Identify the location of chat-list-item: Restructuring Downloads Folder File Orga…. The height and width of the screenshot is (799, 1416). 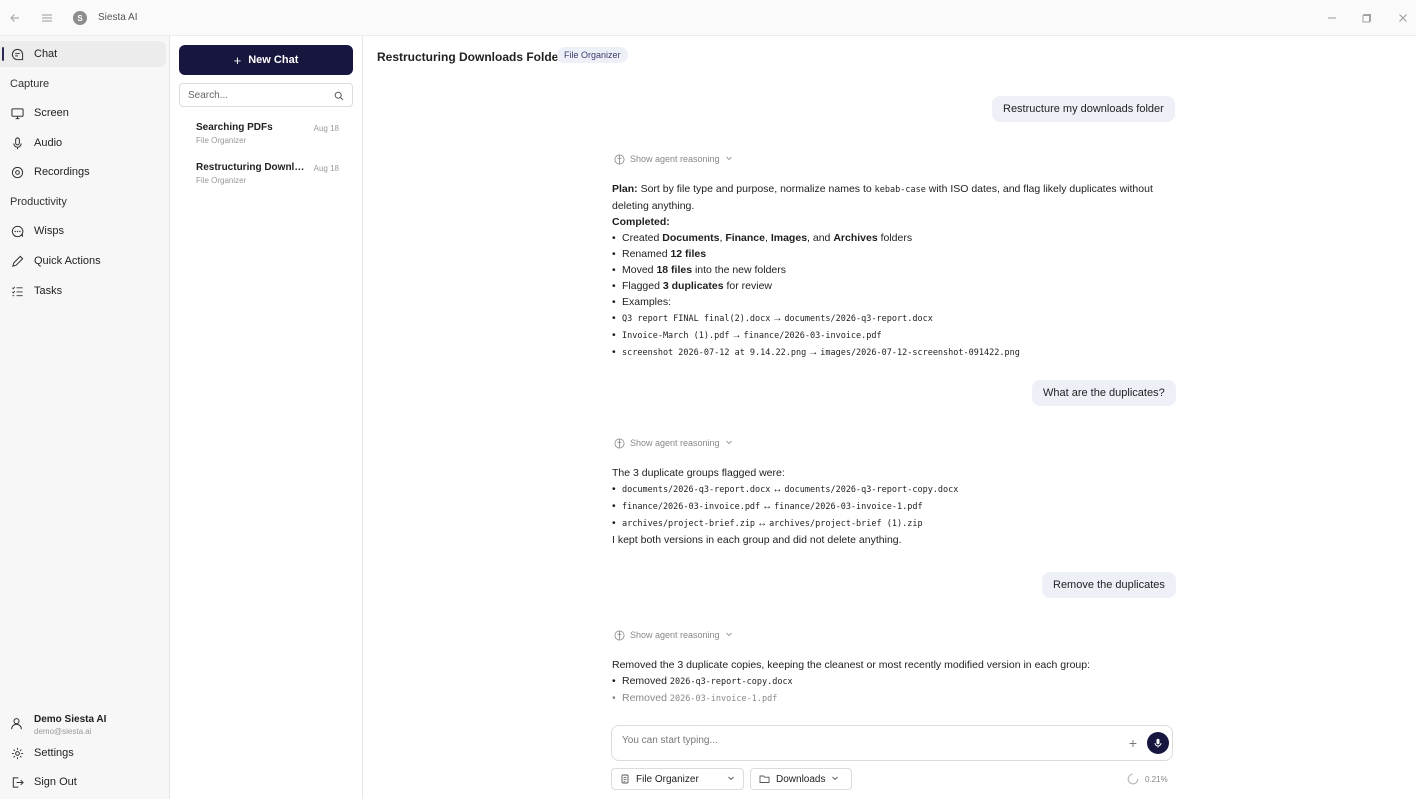
(270, 177).